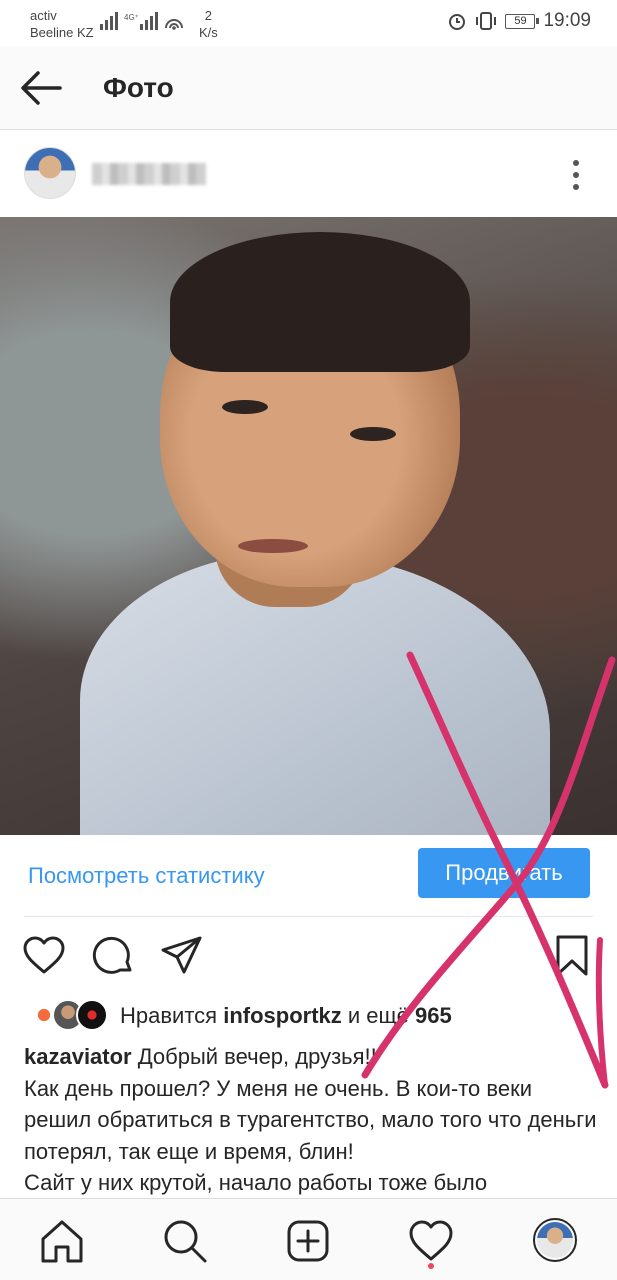  I want to click on nav-search, so click(185, 1241).